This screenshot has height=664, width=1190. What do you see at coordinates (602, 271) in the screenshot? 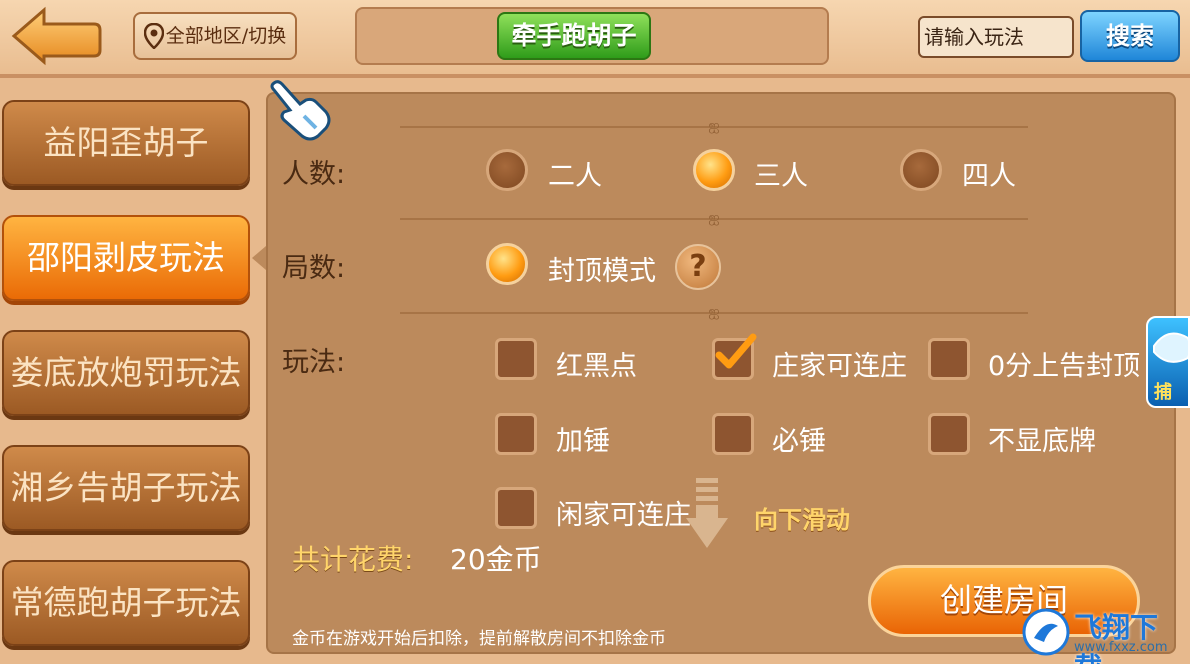
I see `option-label: 封顶模式` at bounding box center [602, 271].